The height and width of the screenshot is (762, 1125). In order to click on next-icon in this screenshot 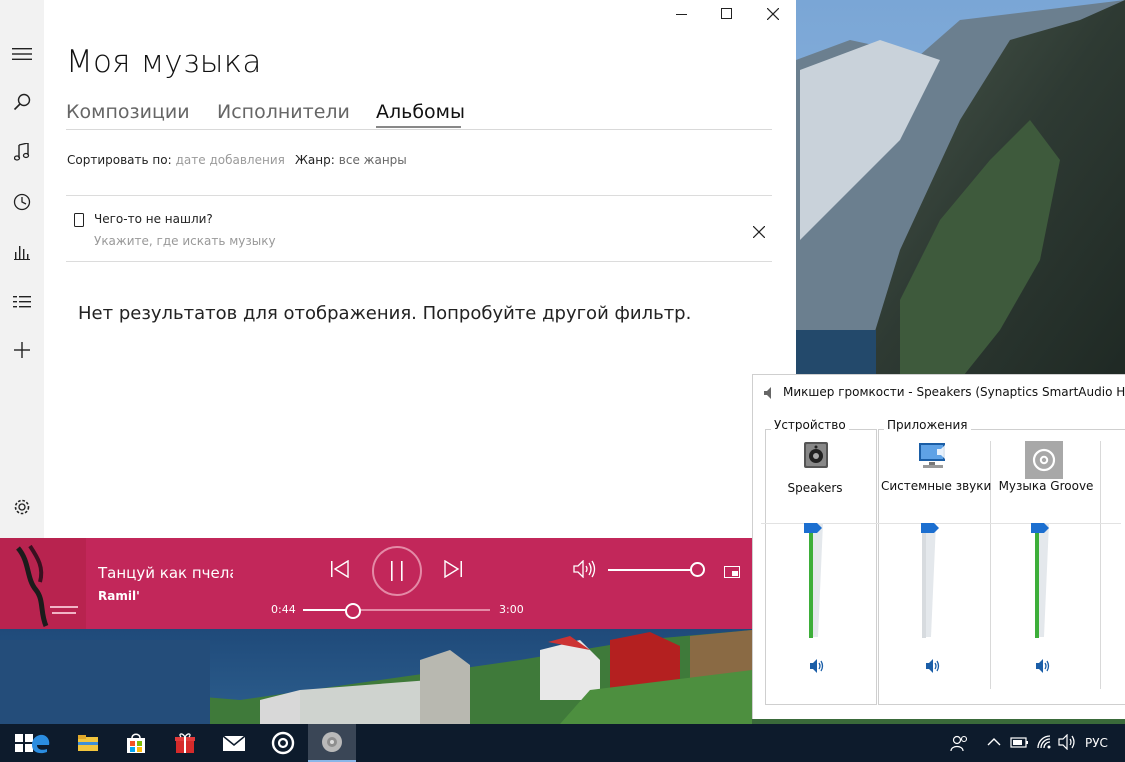, I will do `click(453, 570)`.